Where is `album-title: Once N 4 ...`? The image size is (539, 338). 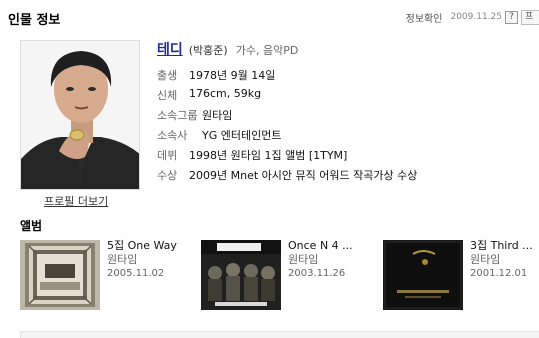
album-title: Once N 4 ... is located at coordinates (328, 245).